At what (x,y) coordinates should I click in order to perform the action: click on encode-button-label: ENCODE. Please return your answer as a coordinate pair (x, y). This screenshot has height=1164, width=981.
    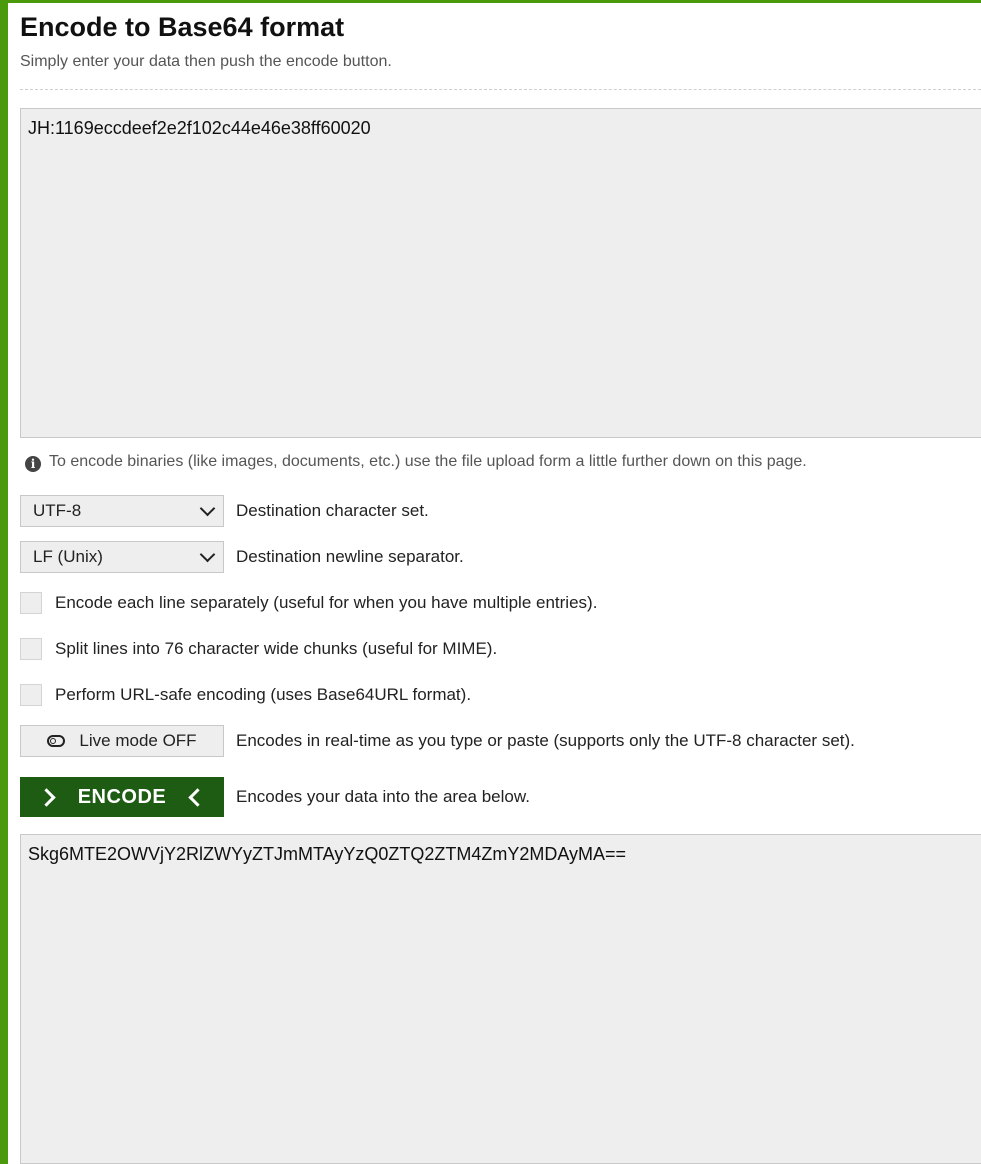
    Looking at the image, I should click on (122, 796).